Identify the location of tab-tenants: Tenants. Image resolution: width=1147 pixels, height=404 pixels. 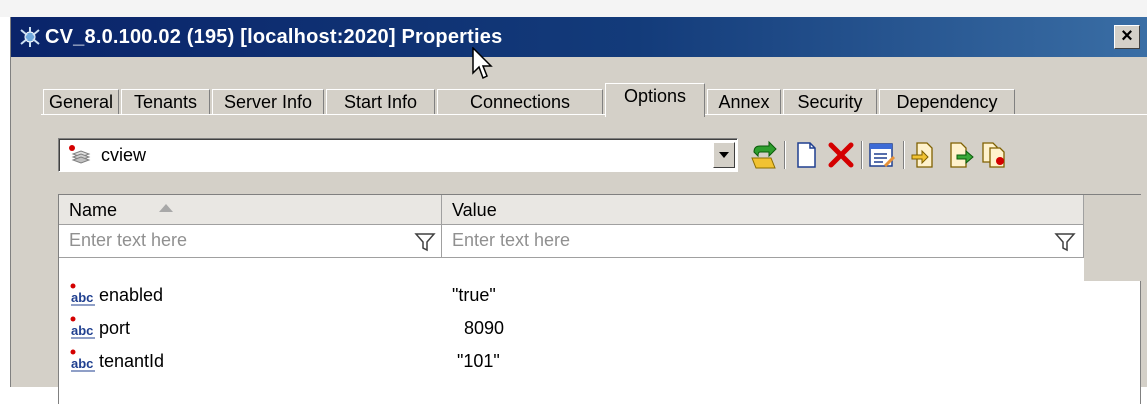
(165, 102).